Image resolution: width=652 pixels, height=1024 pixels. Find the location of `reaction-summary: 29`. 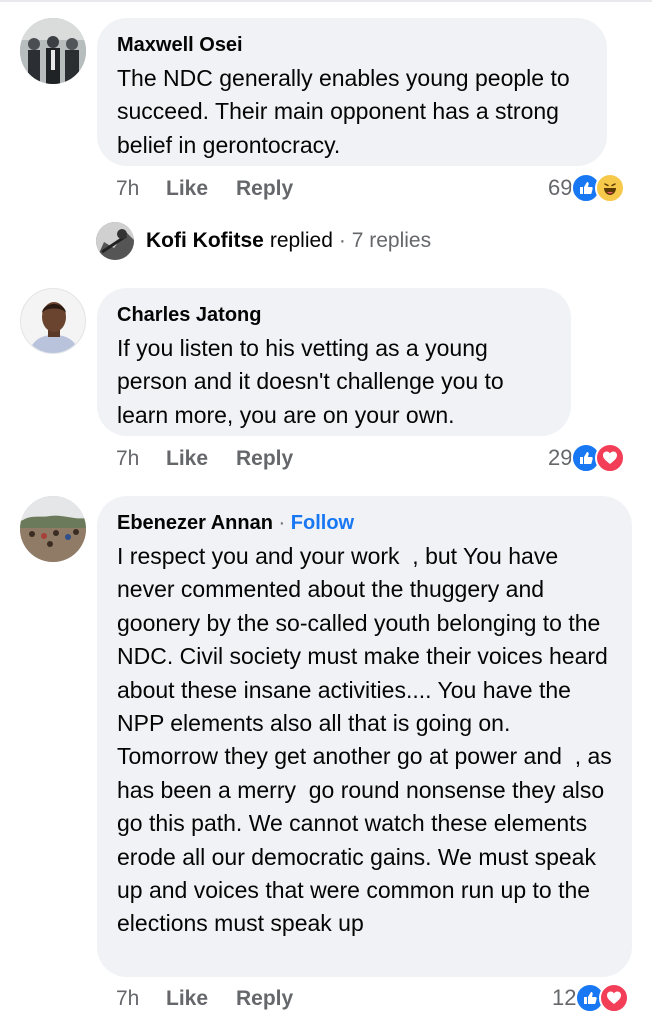

reaction-summary: 29 is located at coordinates (587, 458).